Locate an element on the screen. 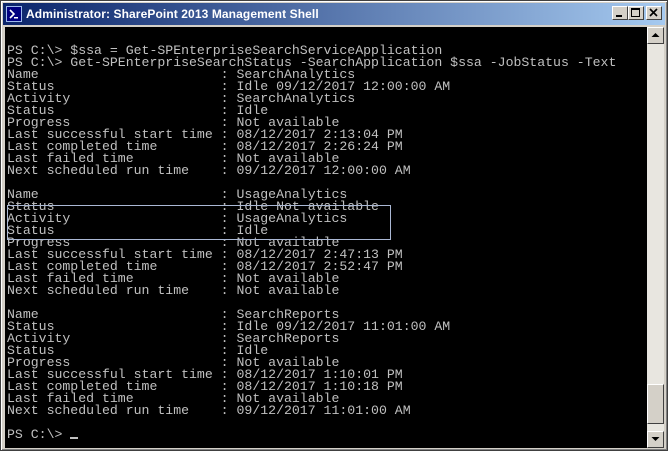  vertical-scrollbar is located at coordinates (655, 237).